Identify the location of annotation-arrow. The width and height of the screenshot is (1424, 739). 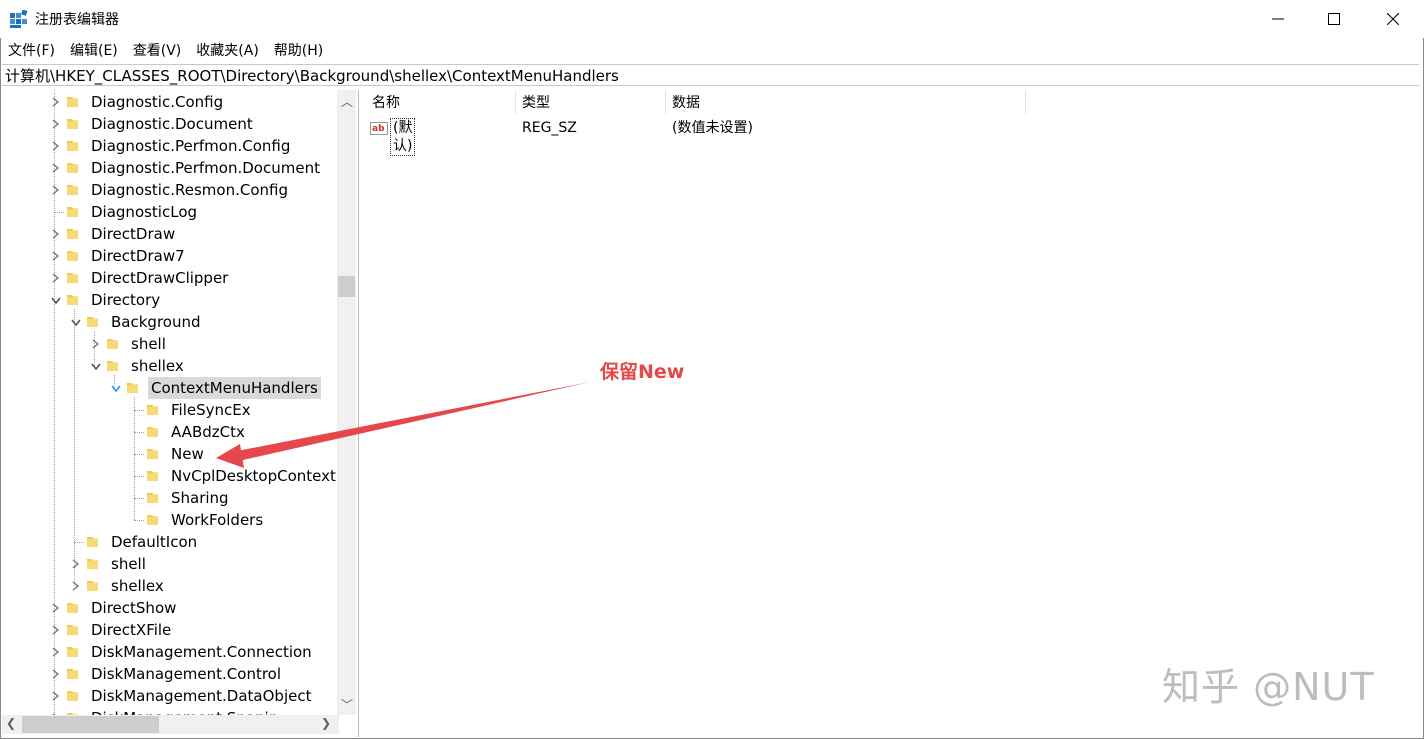
(403, 425).